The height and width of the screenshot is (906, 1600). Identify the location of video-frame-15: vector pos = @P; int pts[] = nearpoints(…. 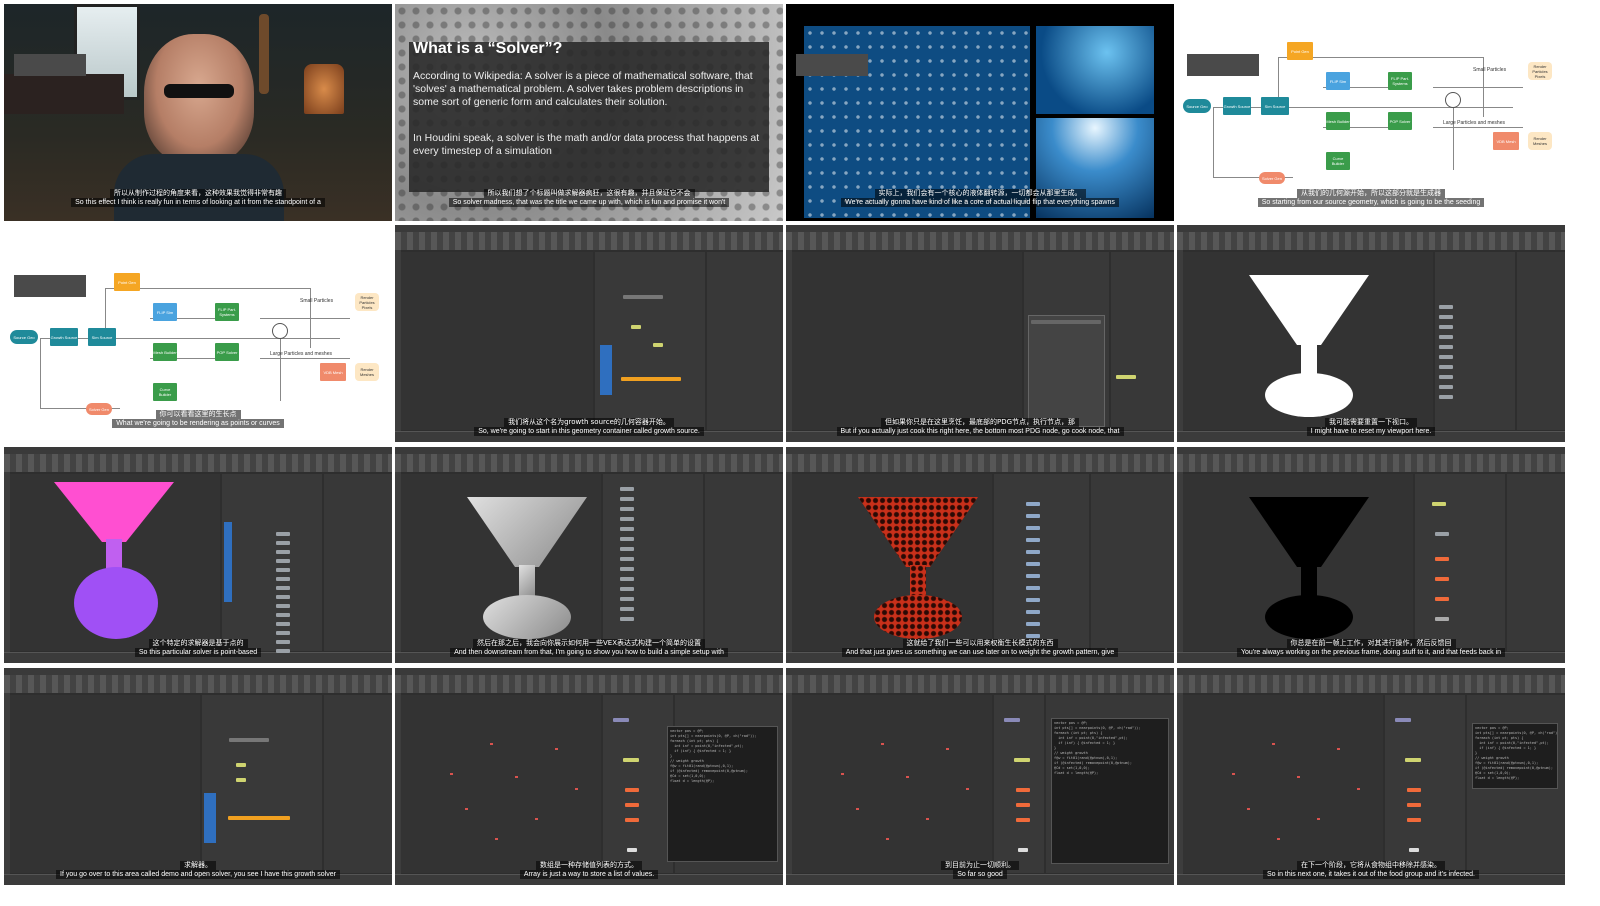
(980, 776).